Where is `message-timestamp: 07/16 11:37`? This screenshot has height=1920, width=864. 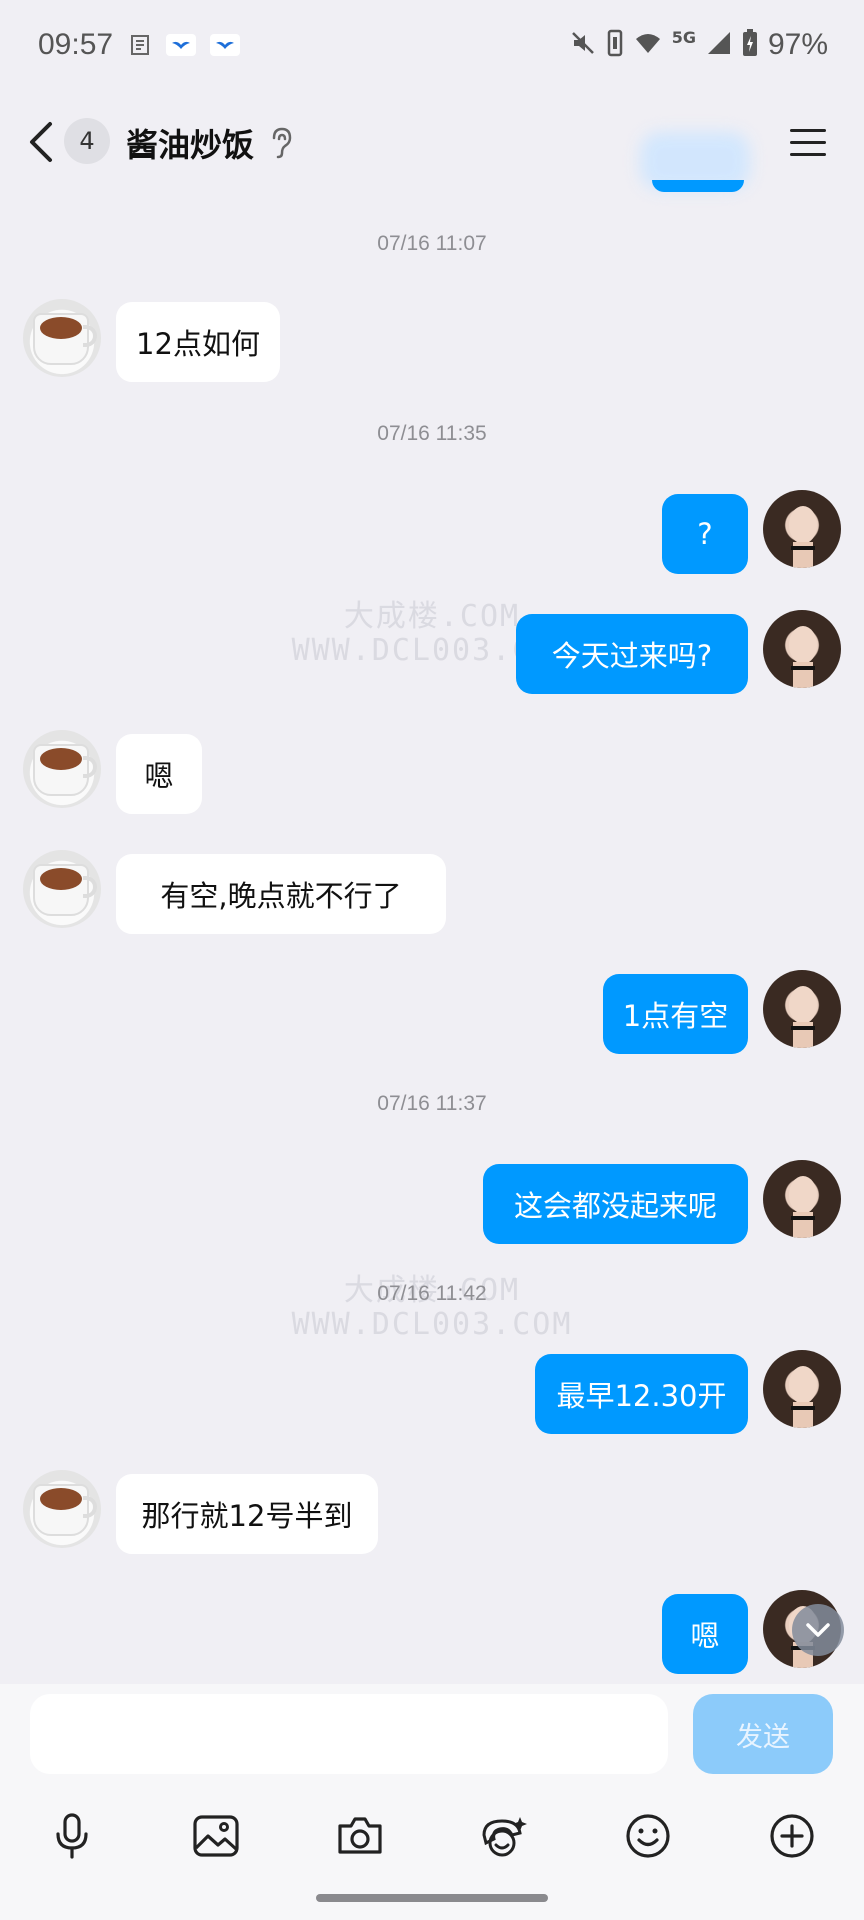
message-timestamp: 07/16 11:37 is located at coordinates (432, 1103).